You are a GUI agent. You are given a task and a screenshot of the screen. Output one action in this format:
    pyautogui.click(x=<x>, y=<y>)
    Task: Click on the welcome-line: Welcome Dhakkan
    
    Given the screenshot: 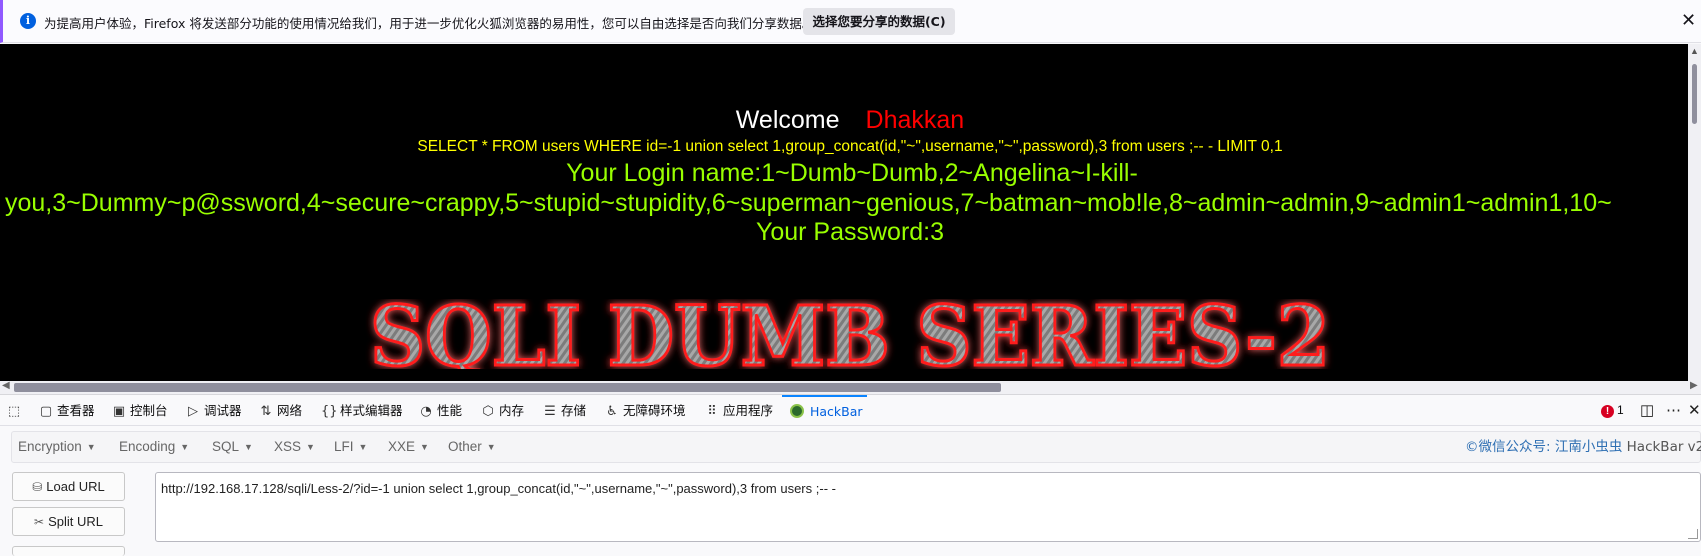 What is the action you would take?
    pyautogui.click(x=850, y=120)
    